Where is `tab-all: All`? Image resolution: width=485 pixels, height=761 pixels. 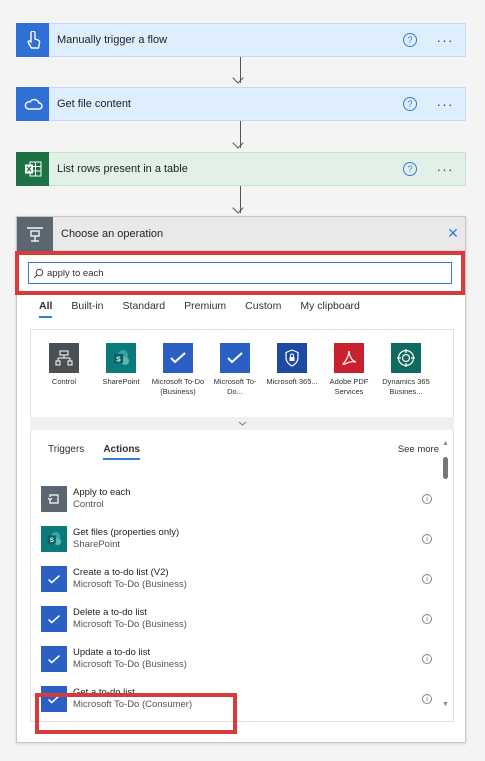 tab-all: All is located at coordinates (46, 309).